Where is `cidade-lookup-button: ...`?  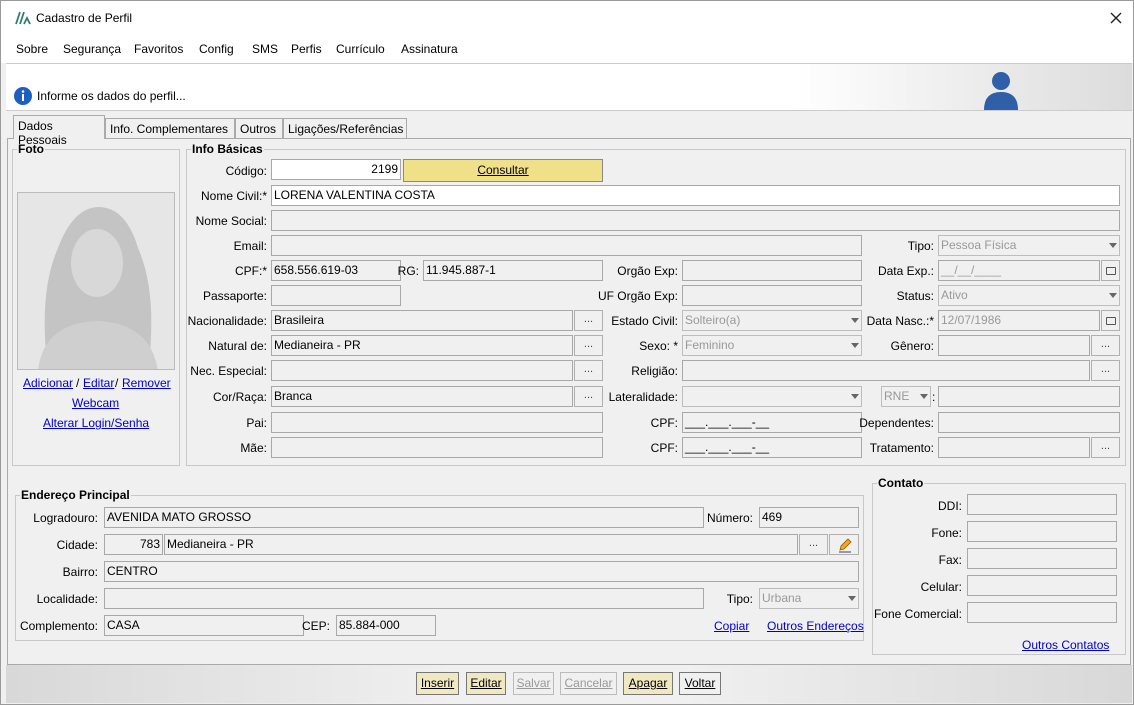 cidade-lookup-button: ... is located at coordinates (813, 544).